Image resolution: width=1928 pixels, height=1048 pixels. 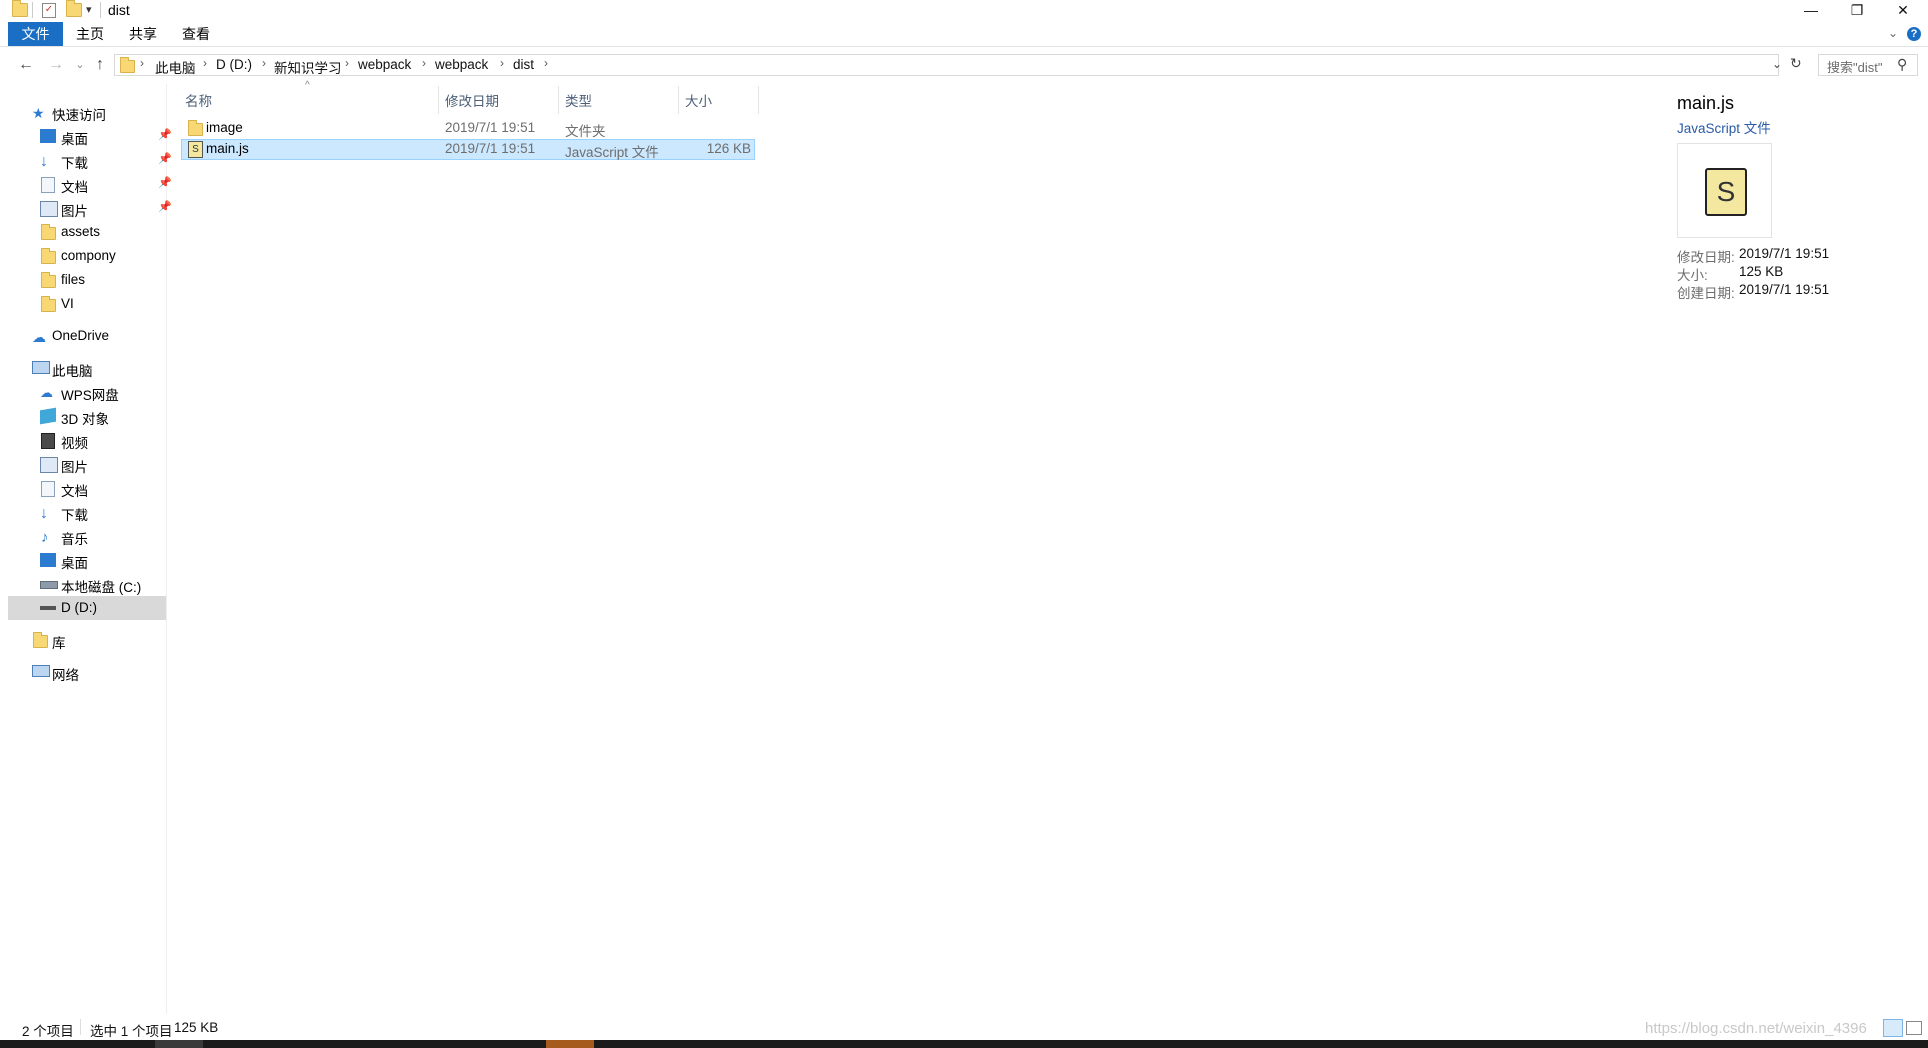 What do you see at coordinates (89, 9) in the screenshot?
I see `qat-dropdown-icon: ▾` at bounding box center [89, 9].